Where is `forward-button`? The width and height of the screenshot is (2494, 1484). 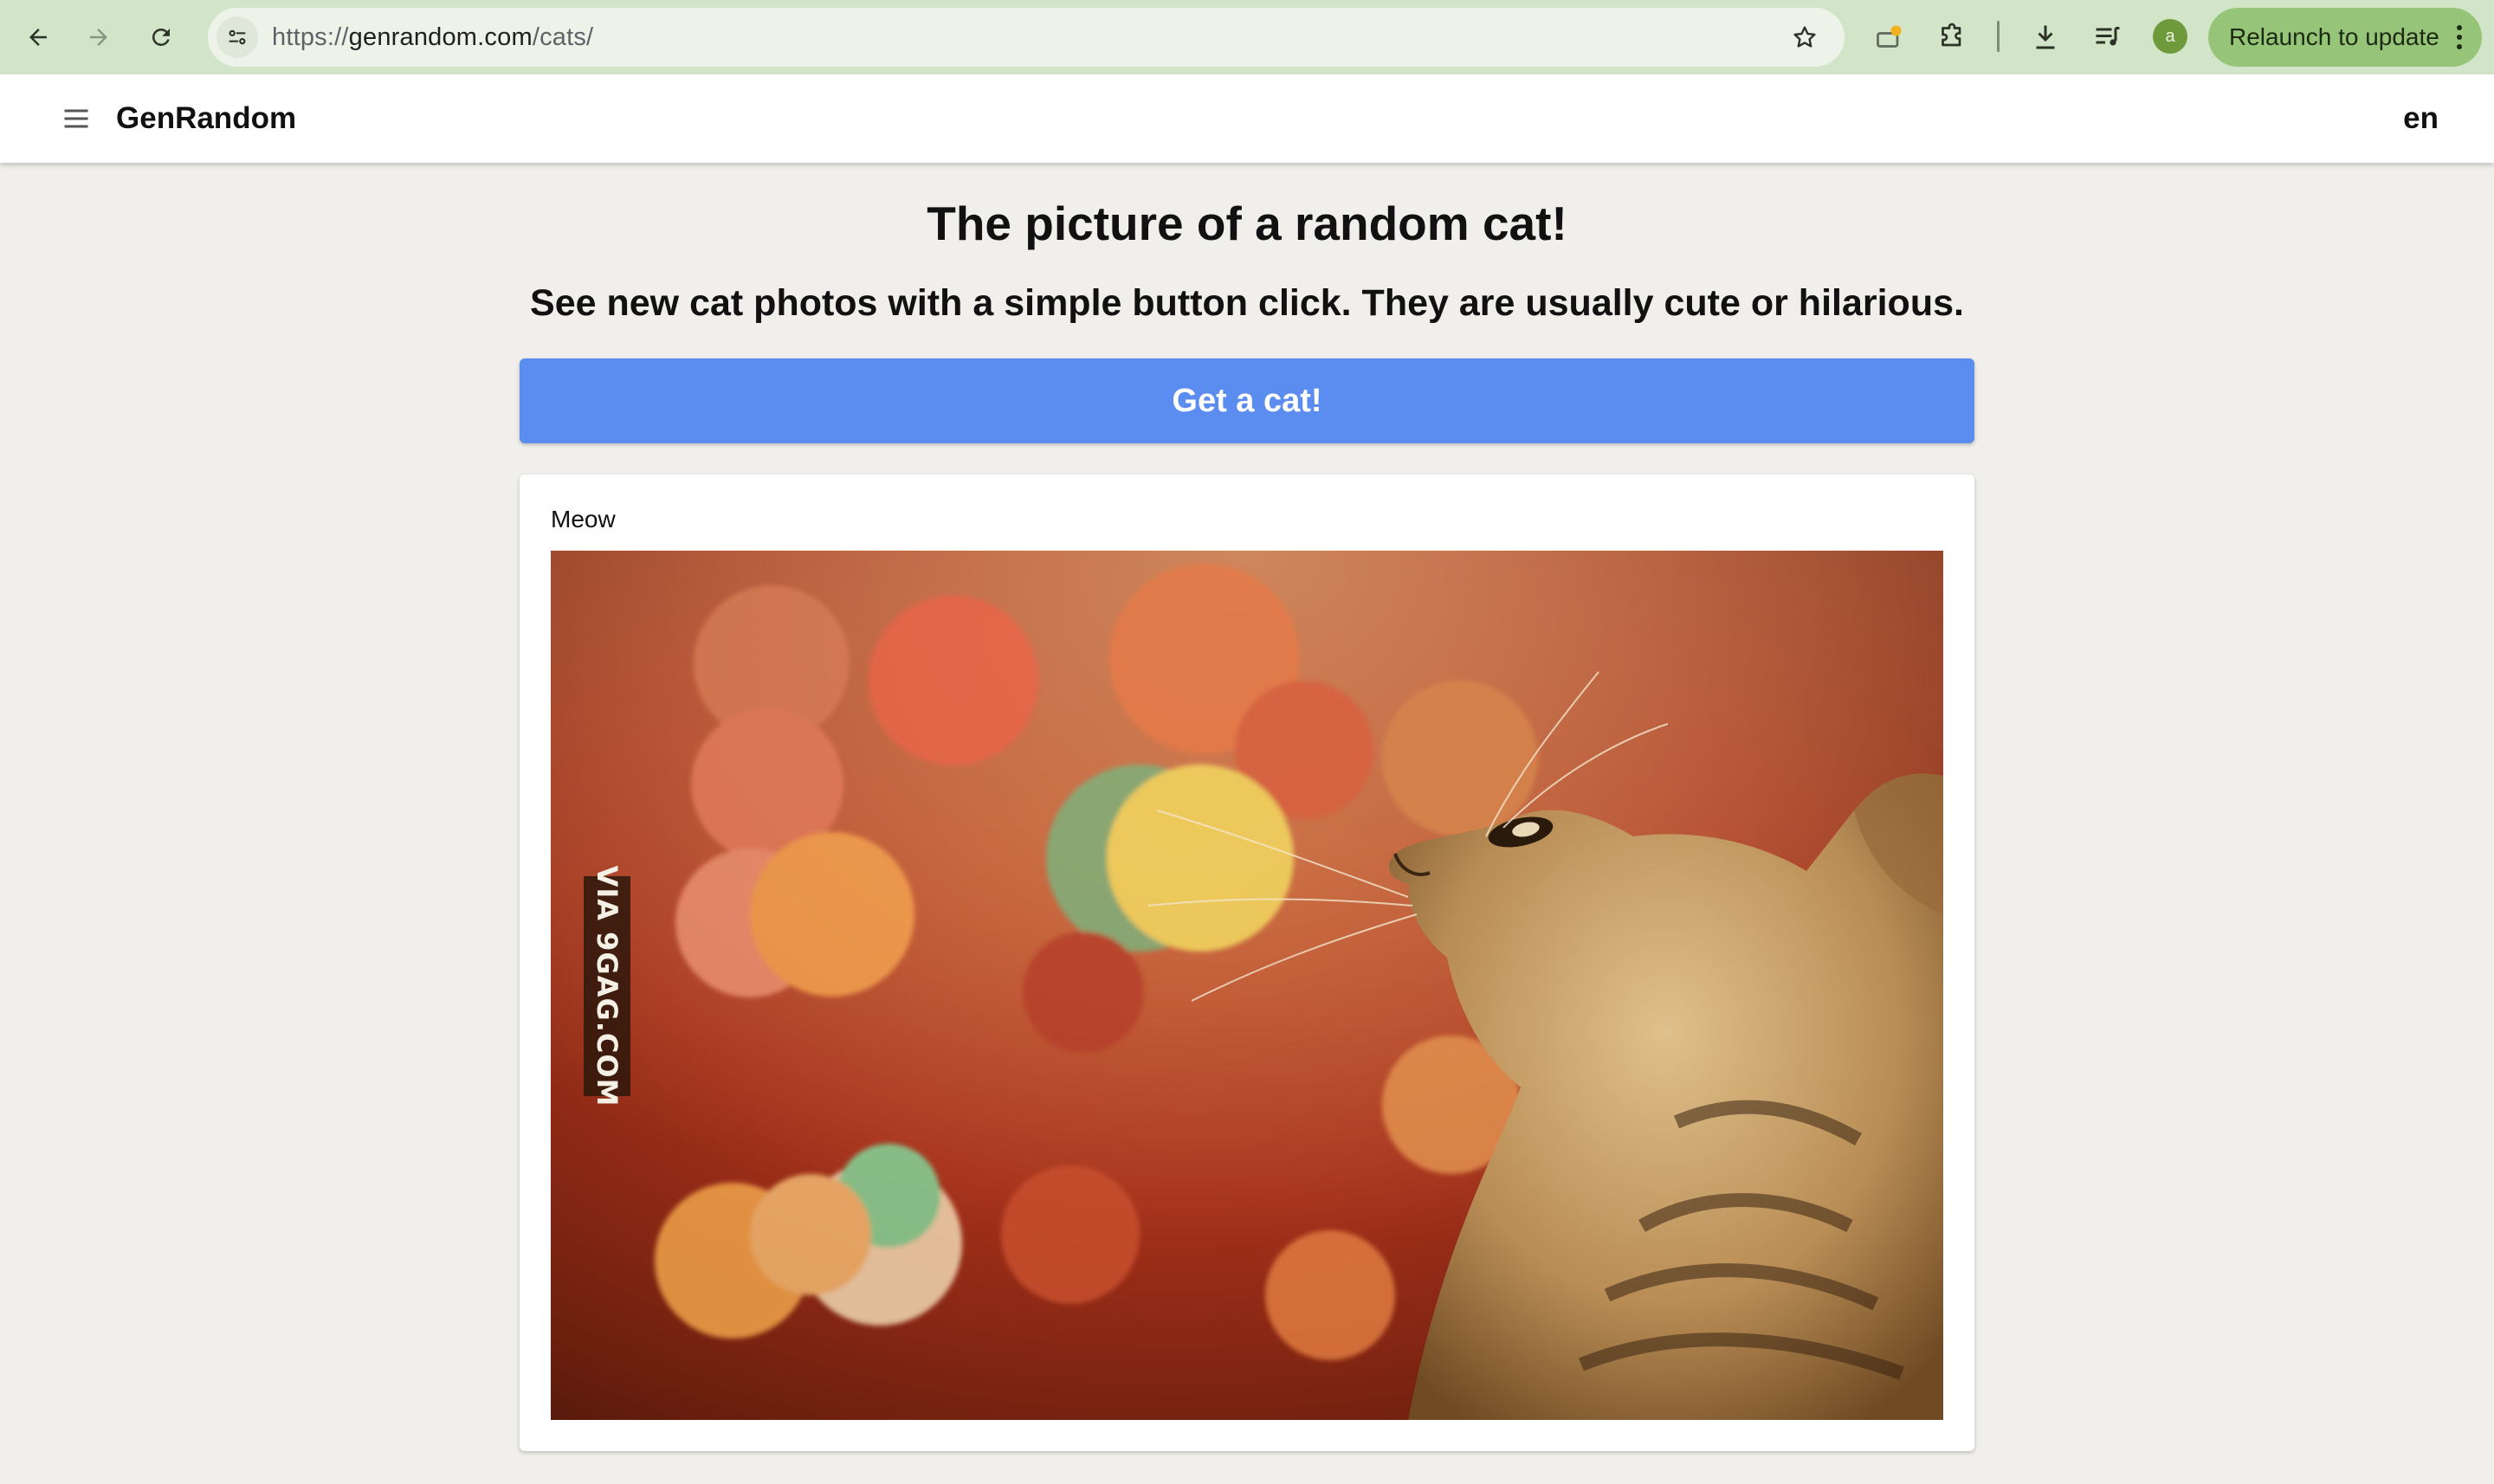 forward-button is located at coordinates (99, 37).